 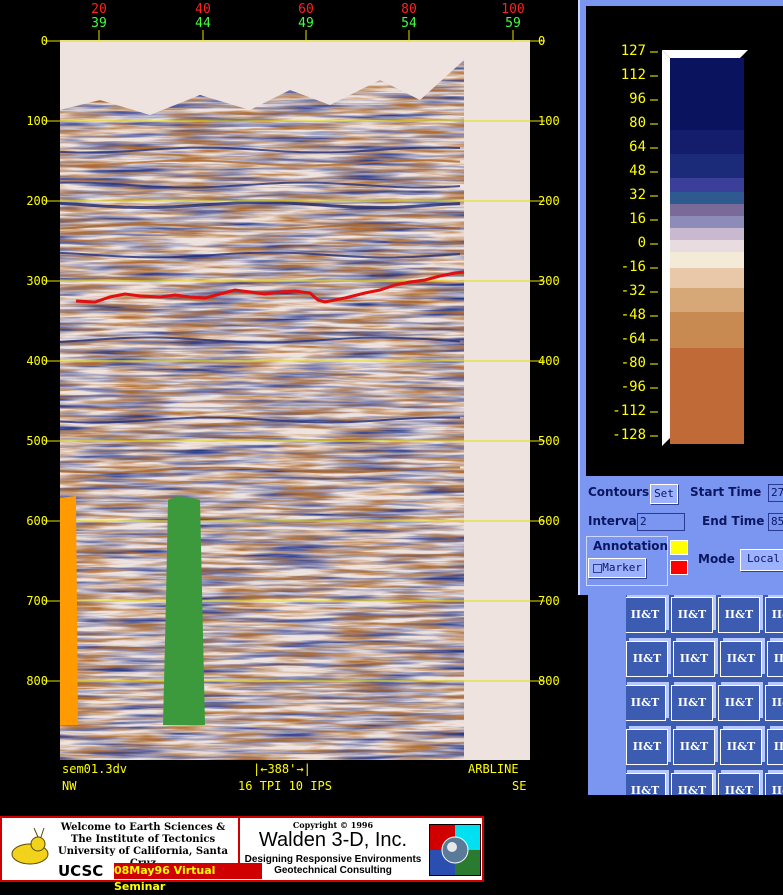 What do you see at coordinates (37, 441) in the screenshot?
I see `time-tick-left: 500` at bounding box center [37, 441].